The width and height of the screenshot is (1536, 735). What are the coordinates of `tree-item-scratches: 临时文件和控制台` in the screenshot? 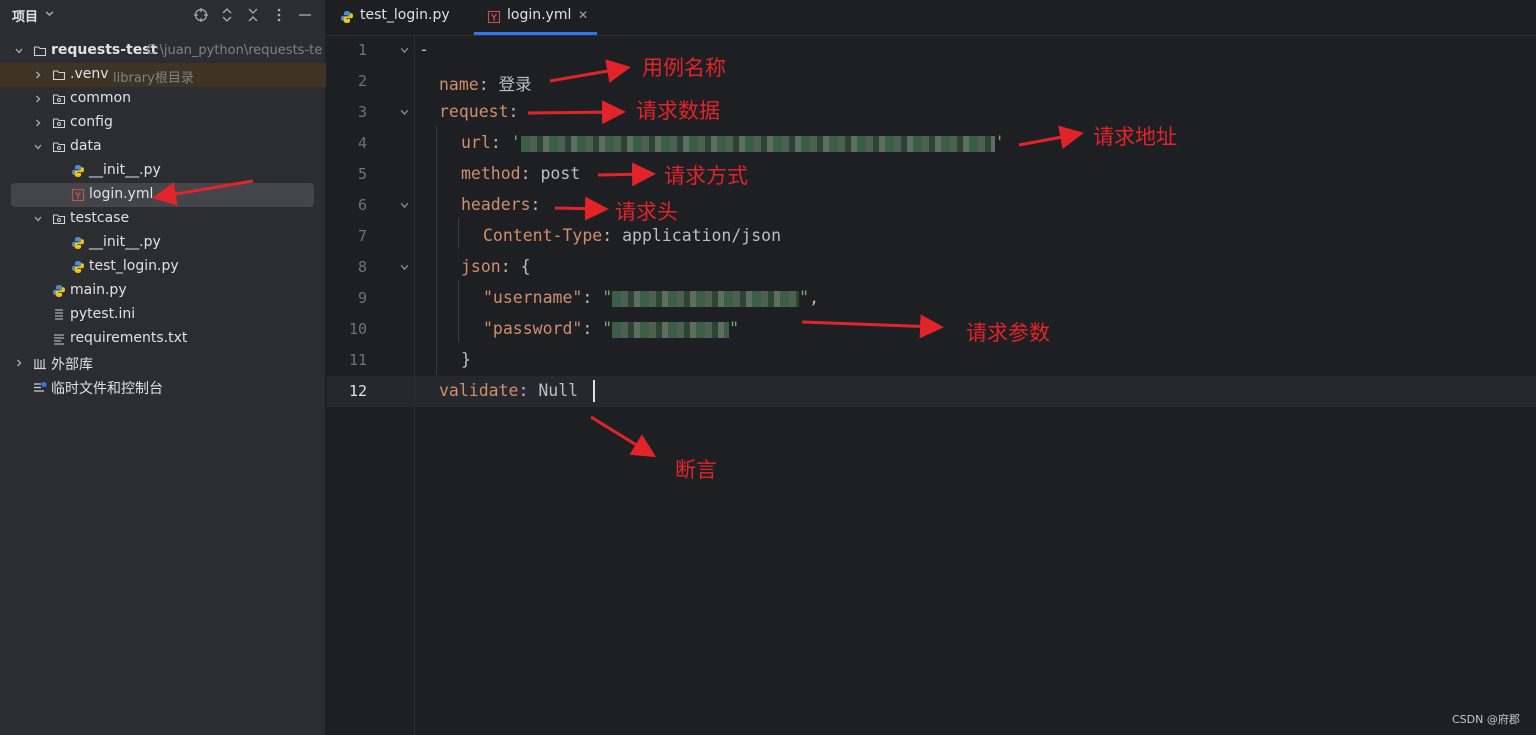 It's located at (163, 387).